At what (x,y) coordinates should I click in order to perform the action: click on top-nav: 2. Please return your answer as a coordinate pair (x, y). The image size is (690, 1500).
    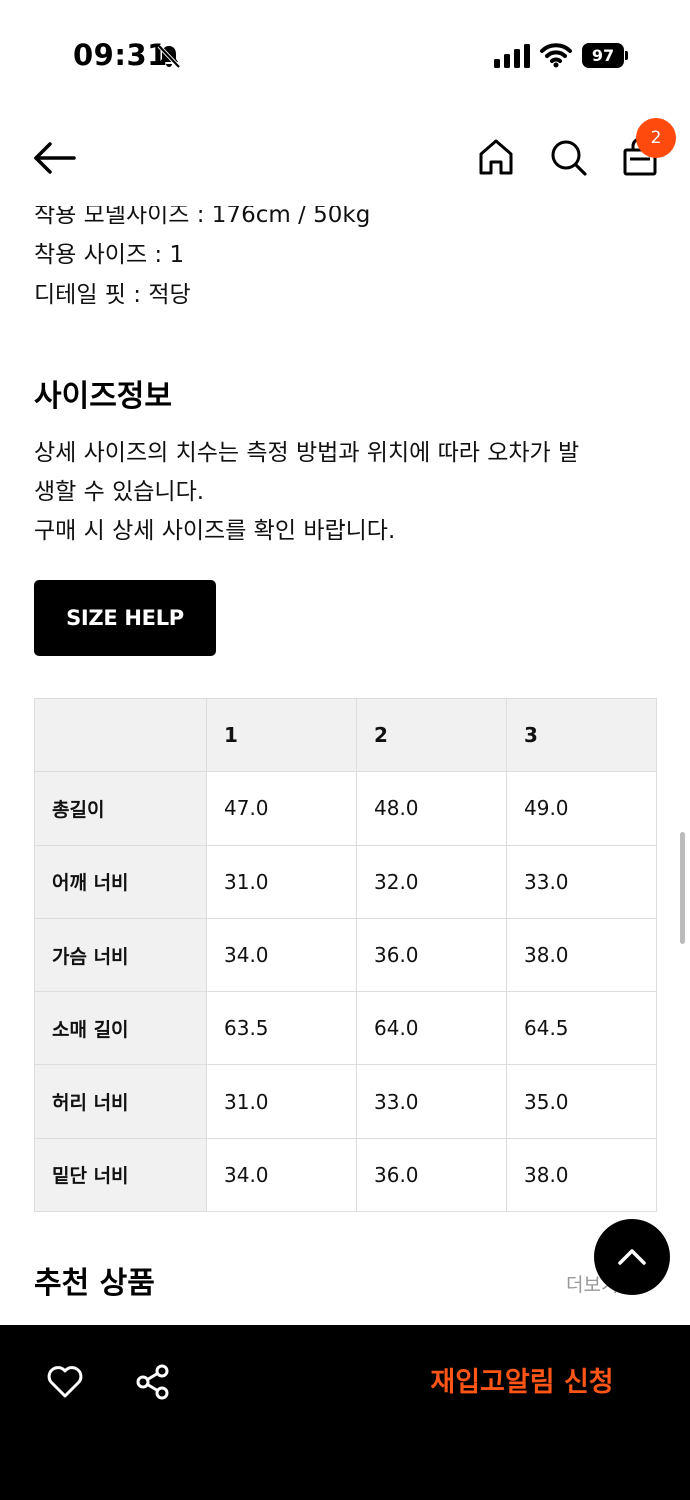
    Looking at the image, I should click on (345, 158).